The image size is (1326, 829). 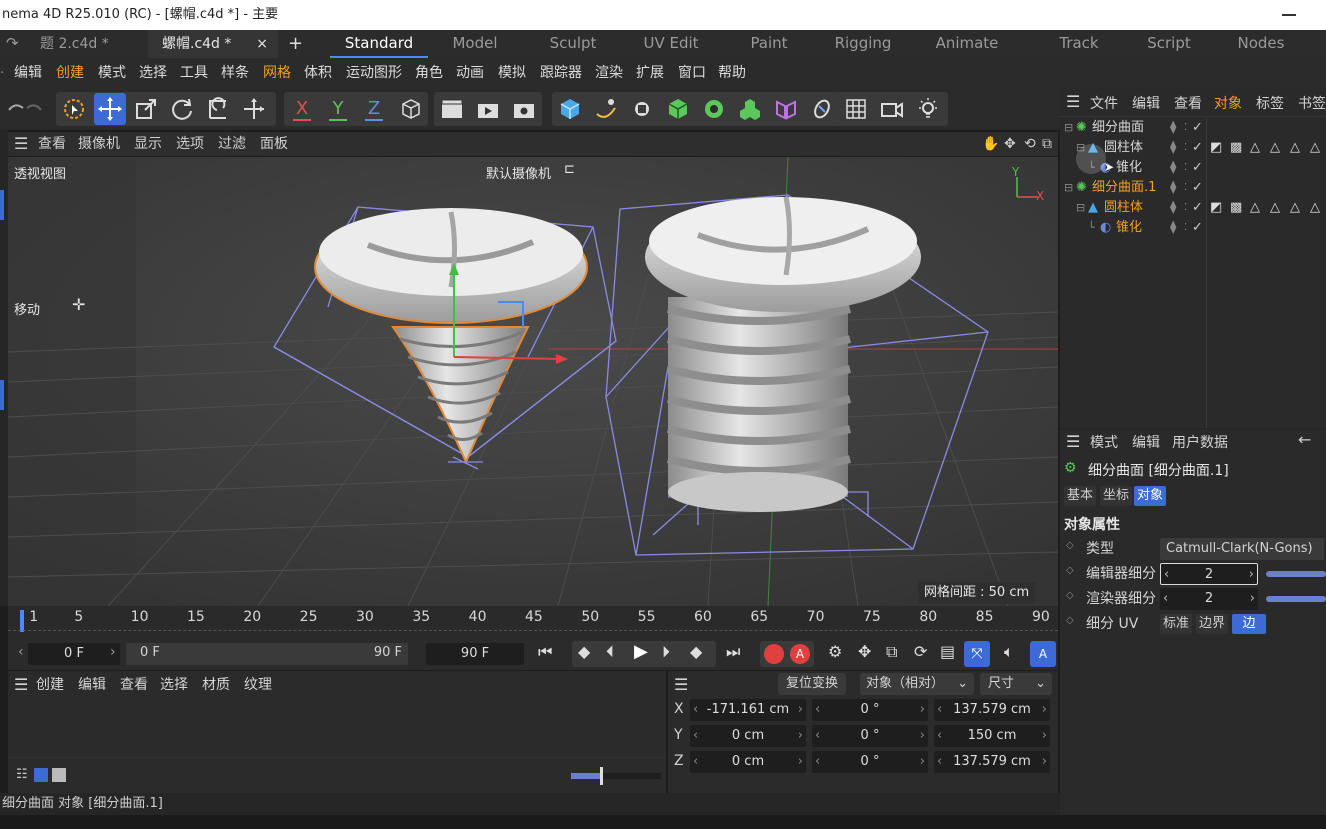 What do you see at coordinates (379, 44) in the screenshot?
I see `layout-tab: Standard` at bounding box center [379, 44].